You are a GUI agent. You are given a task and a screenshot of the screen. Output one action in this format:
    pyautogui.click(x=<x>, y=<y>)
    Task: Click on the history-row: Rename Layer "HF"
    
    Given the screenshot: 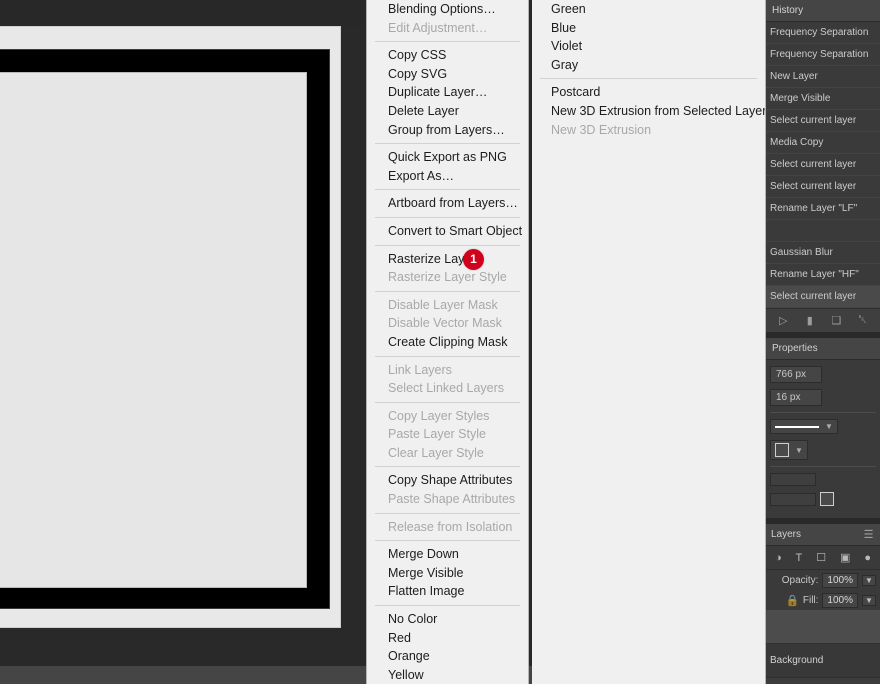 What is the action you would take?
    pyautogui.click(x=823, y=275)
    